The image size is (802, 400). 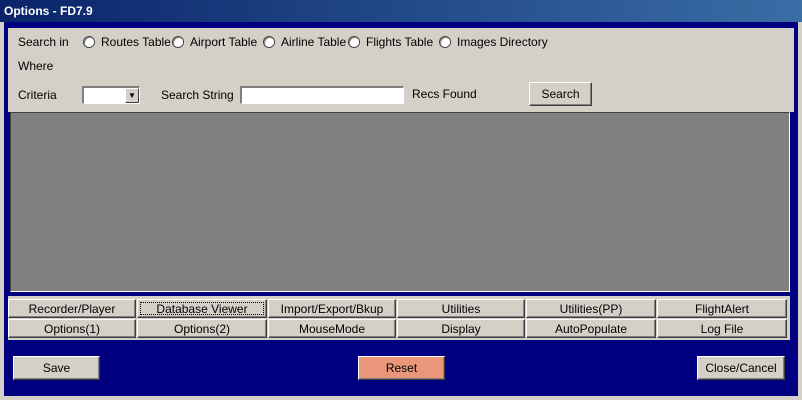 What do you see at coordinates (202, 328) in the screenshot?
I see `tab-options-2: Options(2)` at bounding box center [202, 328].